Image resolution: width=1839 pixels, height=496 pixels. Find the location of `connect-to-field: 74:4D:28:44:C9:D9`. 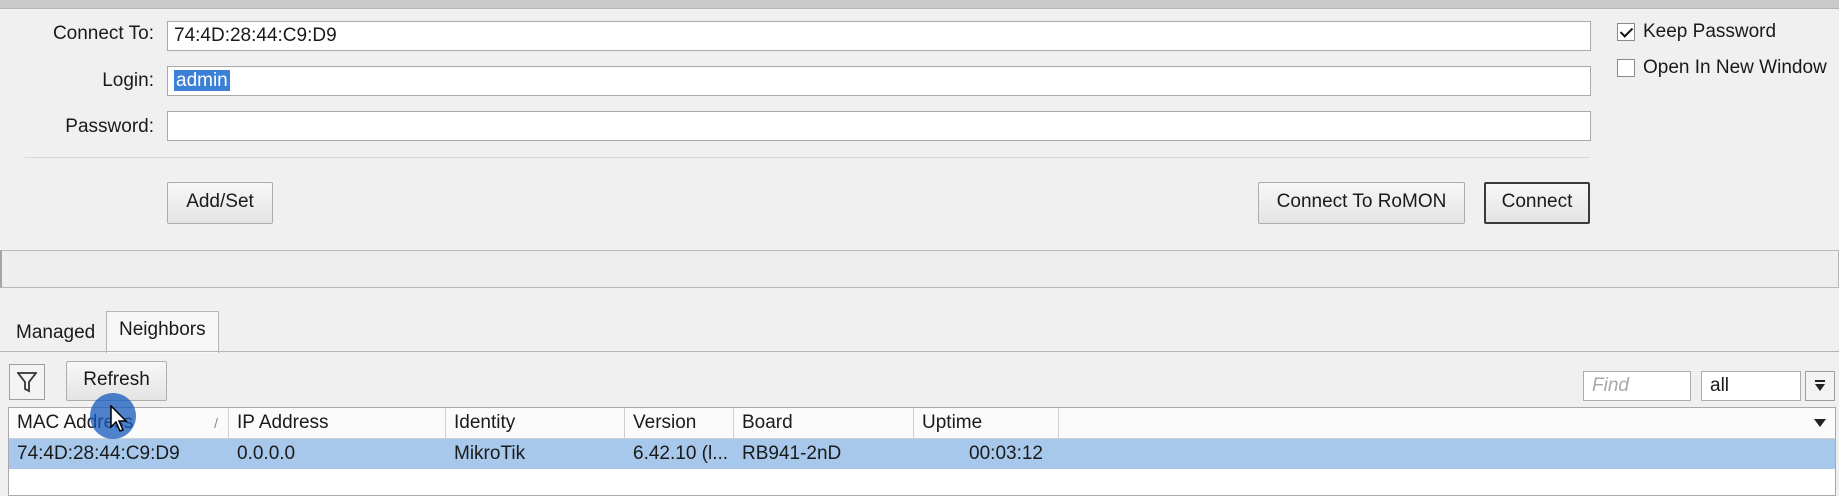

connect-to-field: 74:4D:28:44:C9:D9 is located at coordinates (879, 36).